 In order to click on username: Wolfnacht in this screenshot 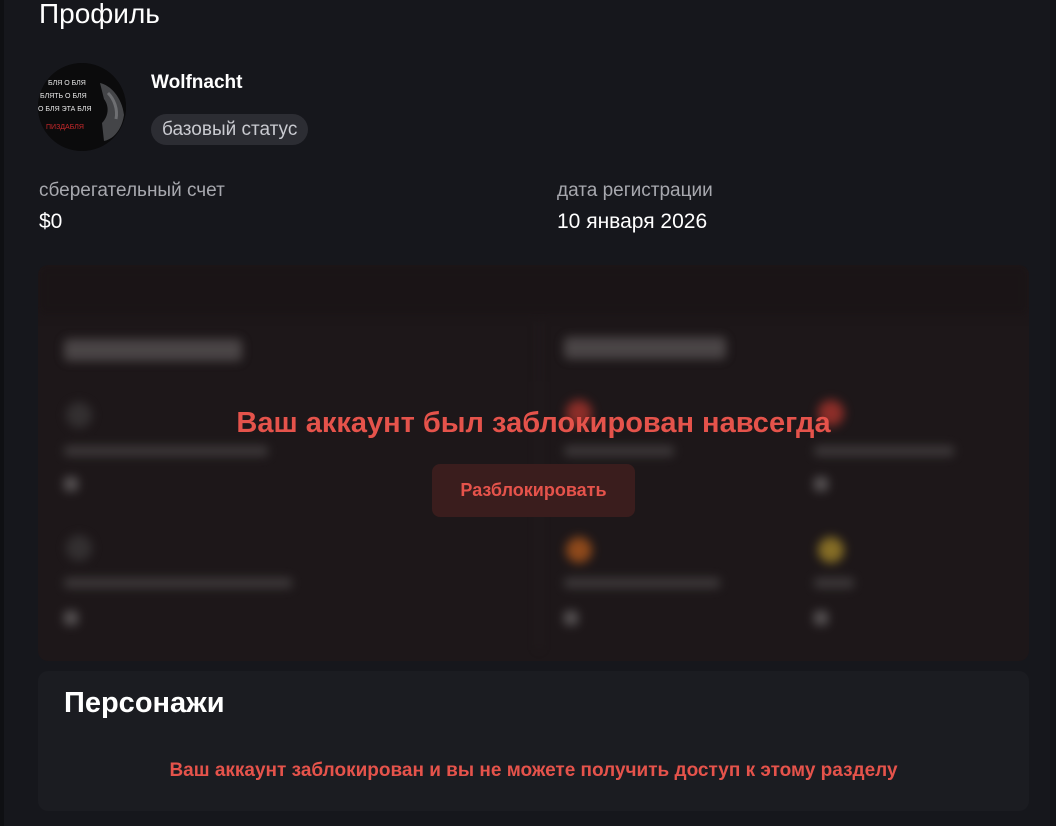, I will do `click(197, 82)`.